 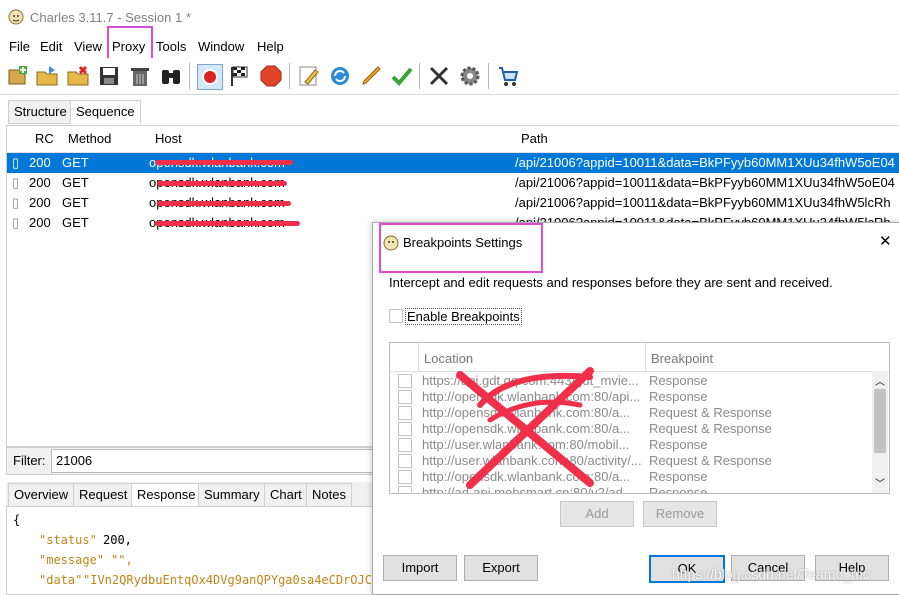 What do you see at coordinates (105, 112) in the screenshot?
I see `tab-sequence: Sequence` at bounding box center [105, 112].